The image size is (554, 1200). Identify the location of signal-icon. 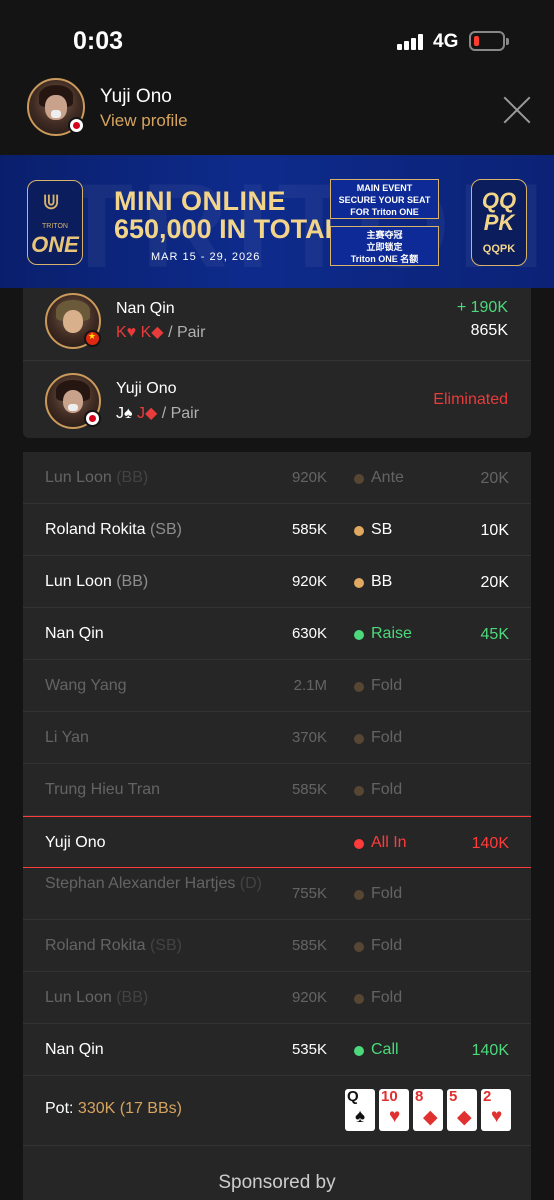
(411, 42).